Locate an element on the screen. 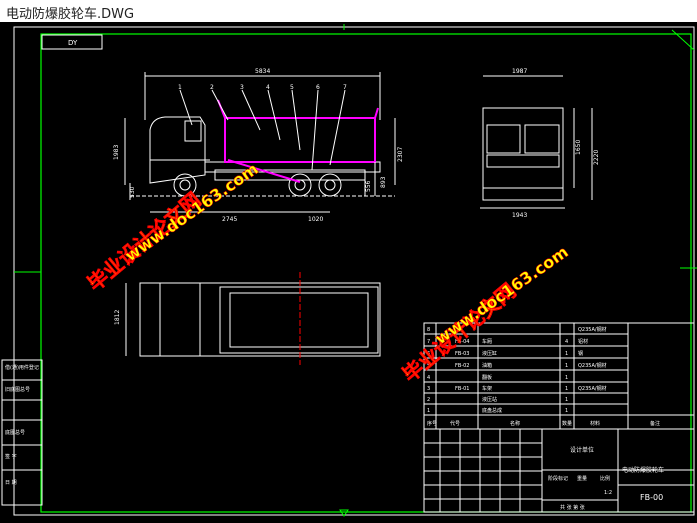 The width and height of the screenshot is (697, 523). tb-scale: 1:2 is located at coordinates (608, 493).